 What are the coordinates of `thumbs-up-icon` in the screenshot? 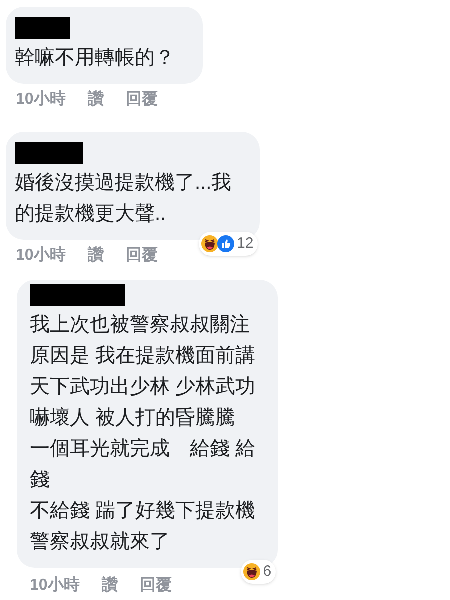 It's located at (225, 243).